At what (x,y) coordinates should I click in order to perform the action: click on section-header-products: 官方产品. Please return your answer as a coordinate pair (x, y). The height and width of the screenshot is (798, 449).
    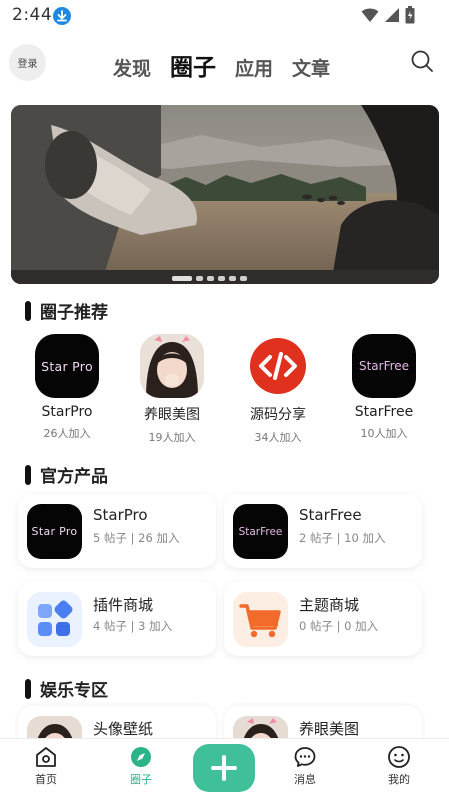
    Looking at the image, I should click on (66, 474).